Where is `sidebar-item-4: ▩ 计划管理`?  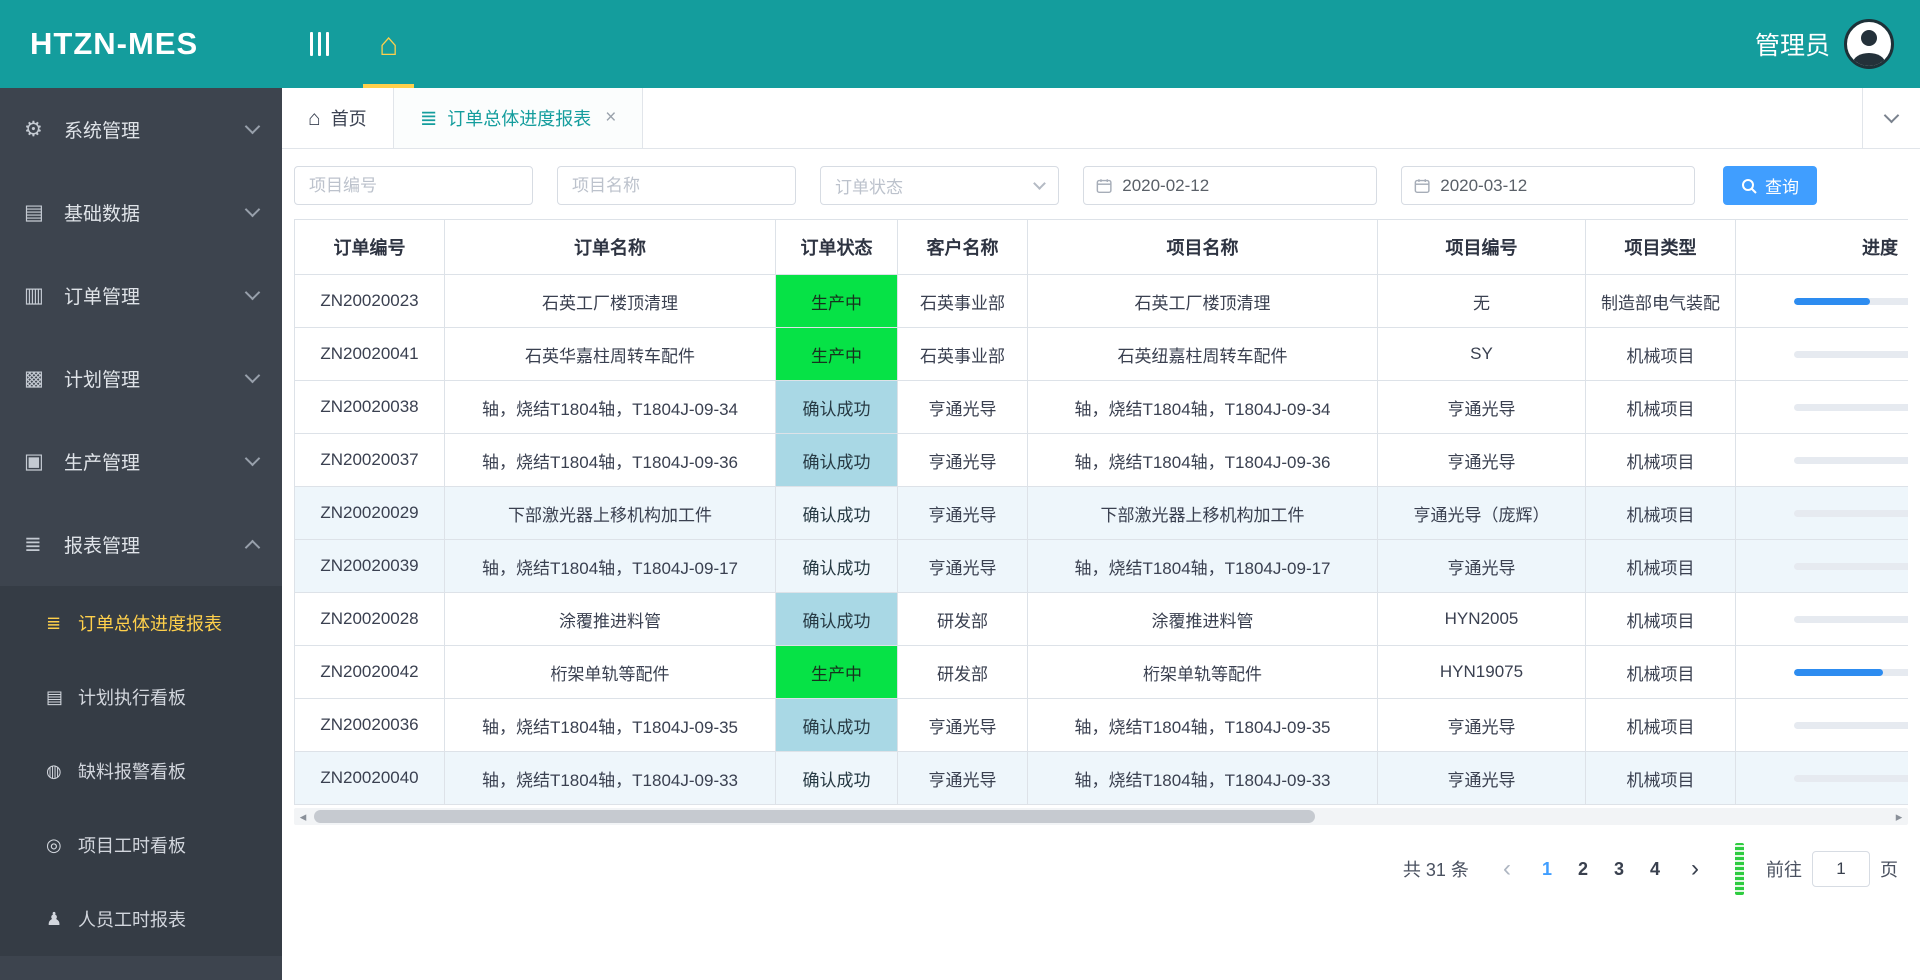
sidebar-item-4: ▩ 计划管理 is located at coordinates (141, 378).